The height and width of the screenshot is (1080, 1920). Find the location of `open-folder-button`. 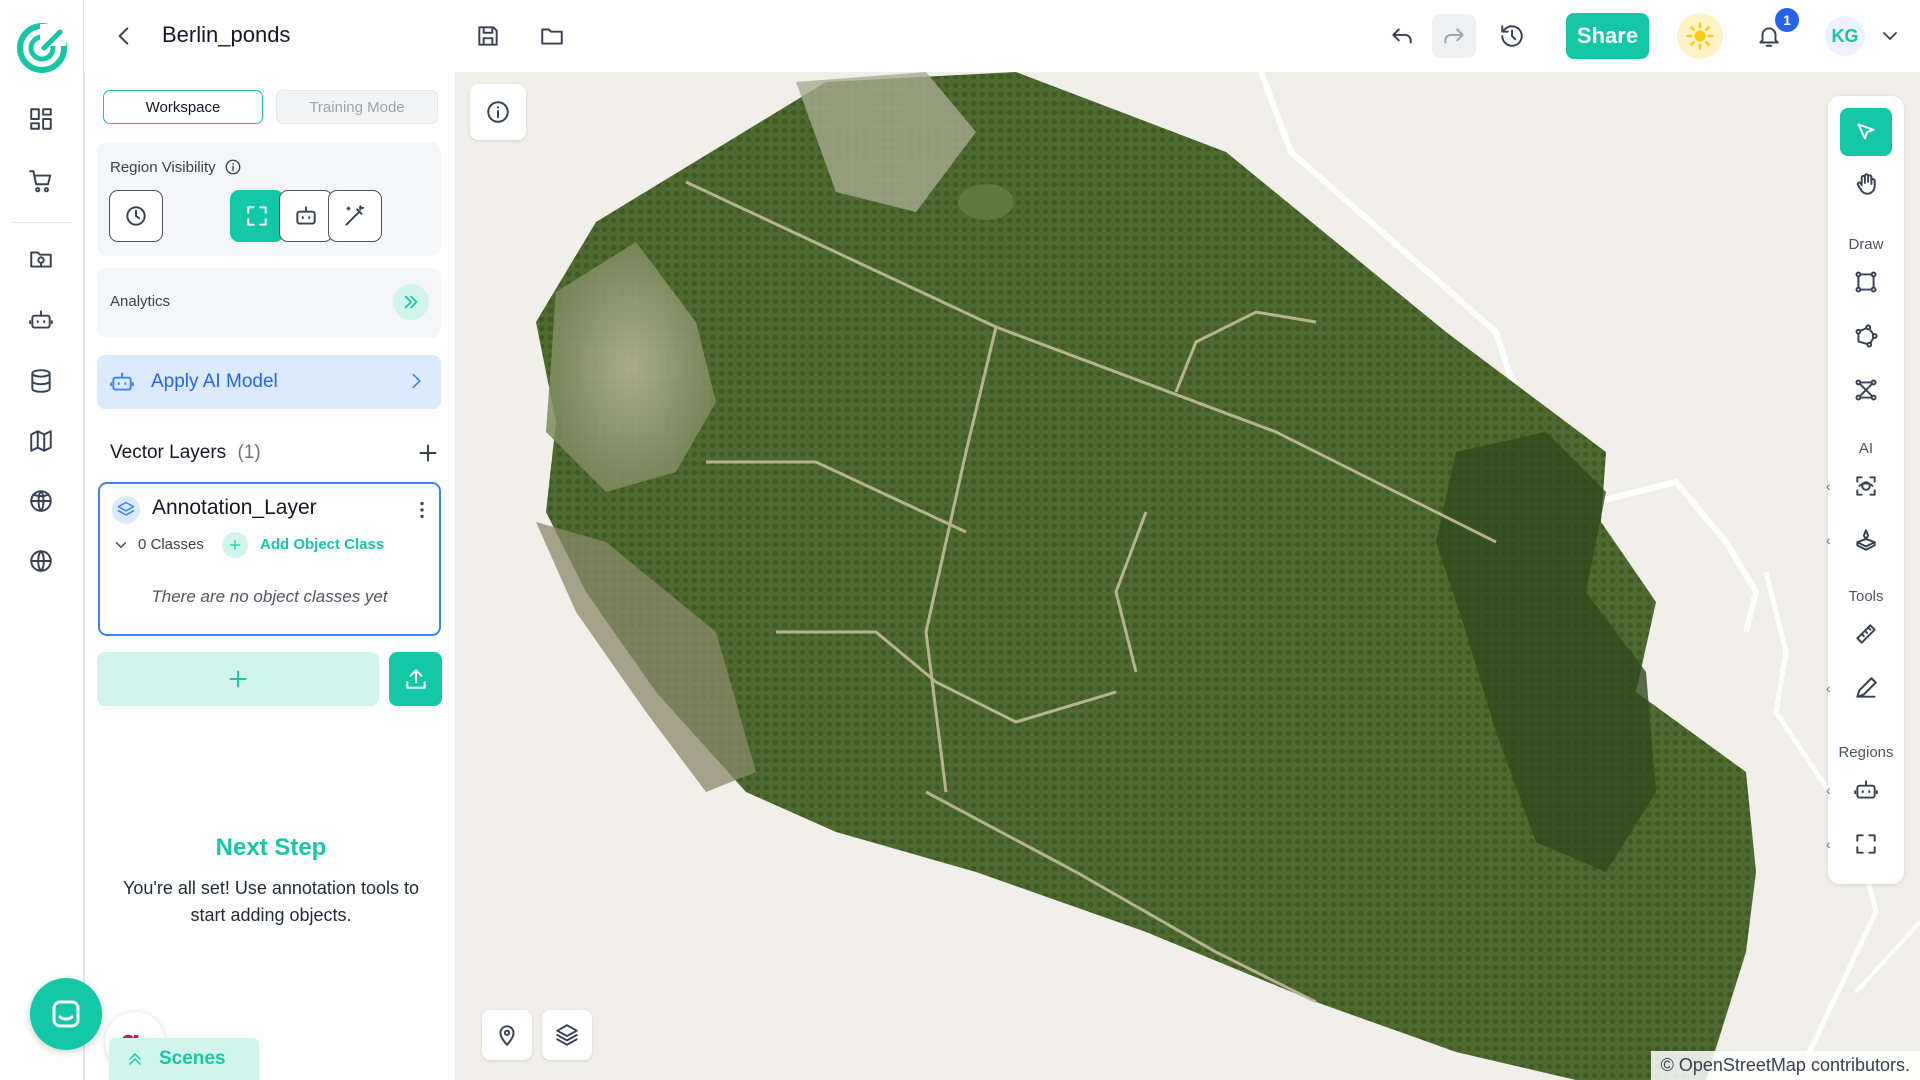

open-folder-button is located at coordinates (552, 36).